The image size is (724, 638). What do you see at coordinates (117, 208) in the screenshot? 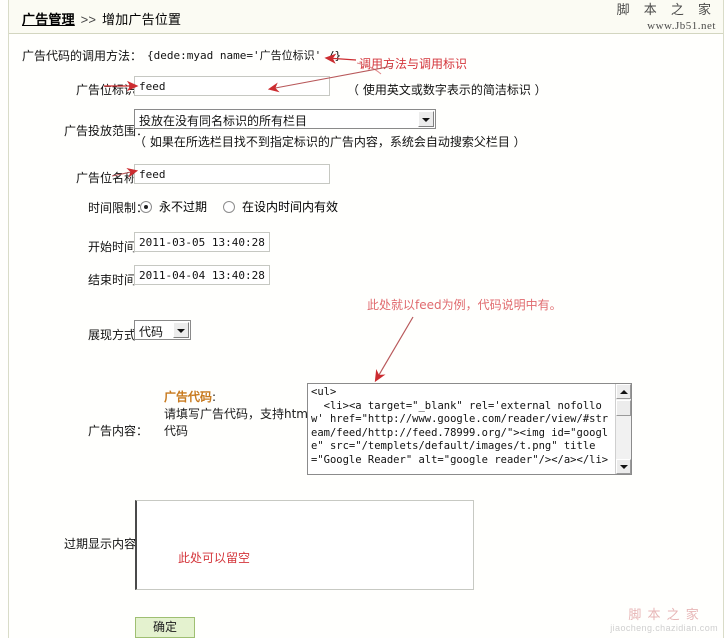
I see `time-limit-label: 时间限制：` at bounding box center [117, 208].